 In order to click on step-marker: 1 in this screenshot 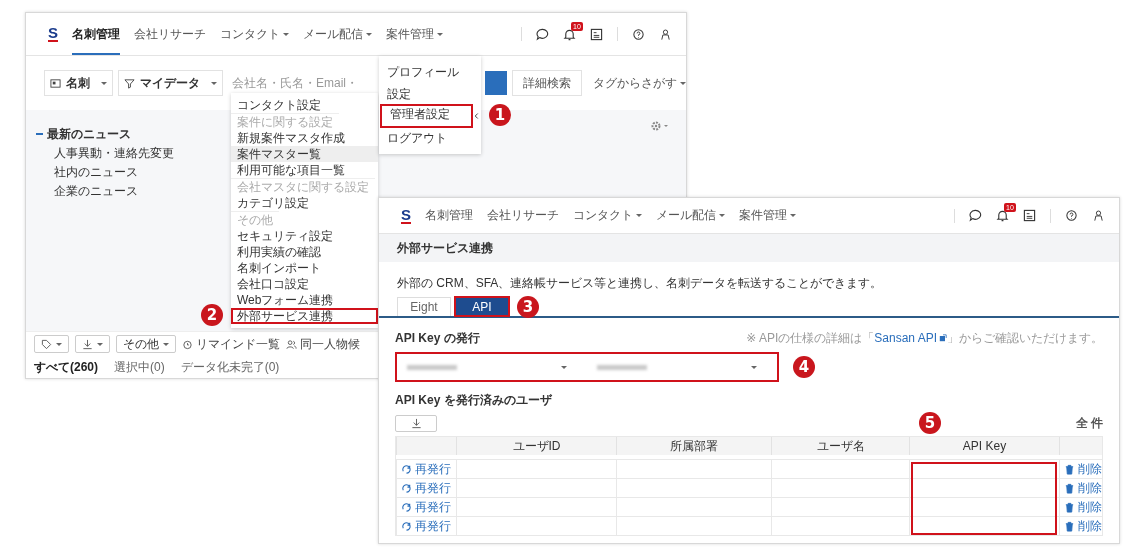, I will do `click(500, 115)`.